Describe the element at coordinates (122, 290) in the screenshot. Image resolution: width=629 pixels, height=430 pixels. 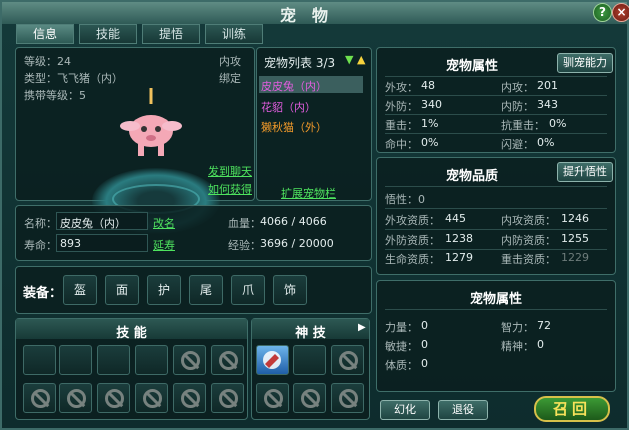
I see `equip-slot-mask: 面` at that location.